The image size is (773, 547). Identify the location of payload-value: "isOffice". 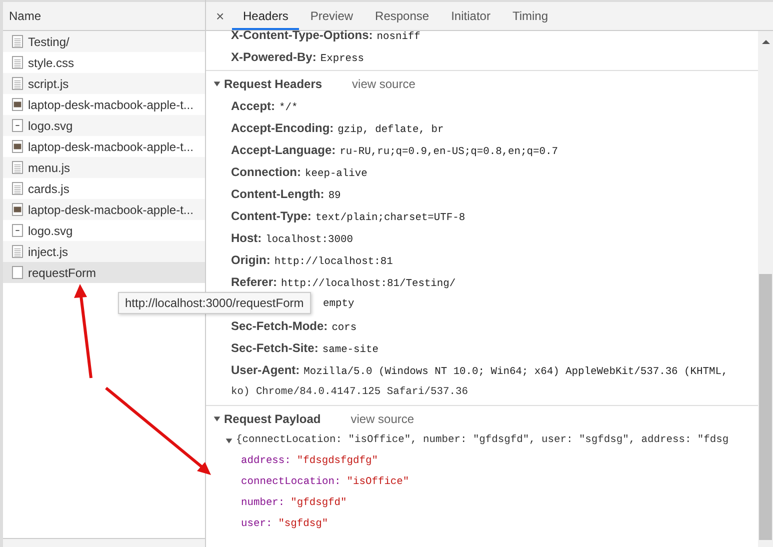
(378, 482).